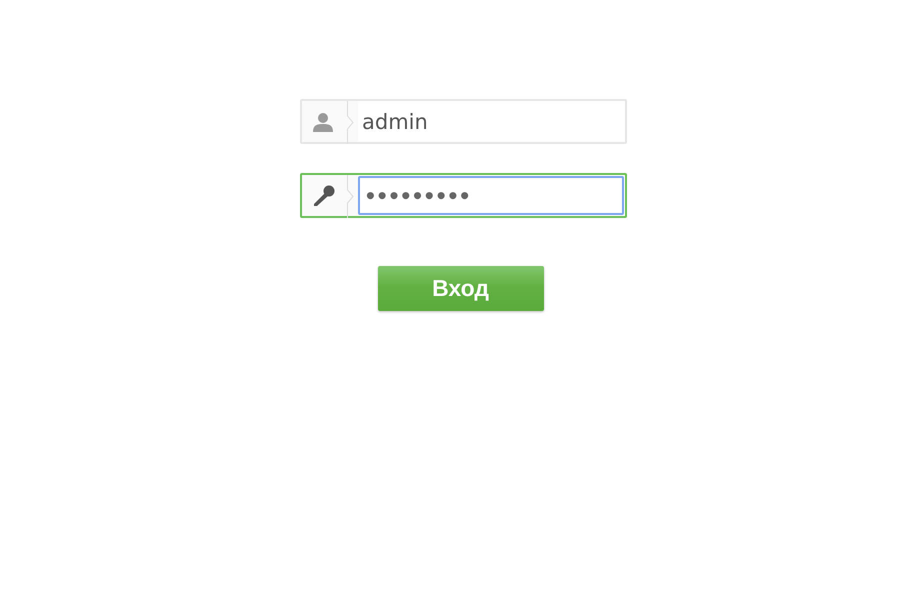 This screenshot has height=596, width=901. Describe the element at coordinates (463, 195) in the screenshot. I see `password-field: •••••••••` at that location.